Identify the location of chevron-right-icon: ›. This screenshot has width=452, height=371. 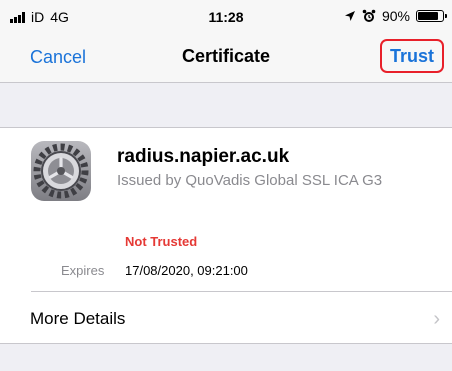
(436, 319).